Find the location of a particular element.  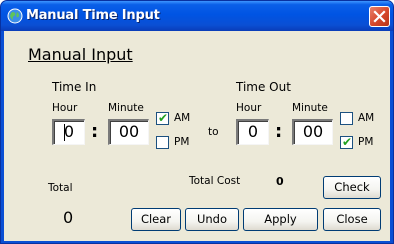

text-caret is located at coordinates (64, 132).